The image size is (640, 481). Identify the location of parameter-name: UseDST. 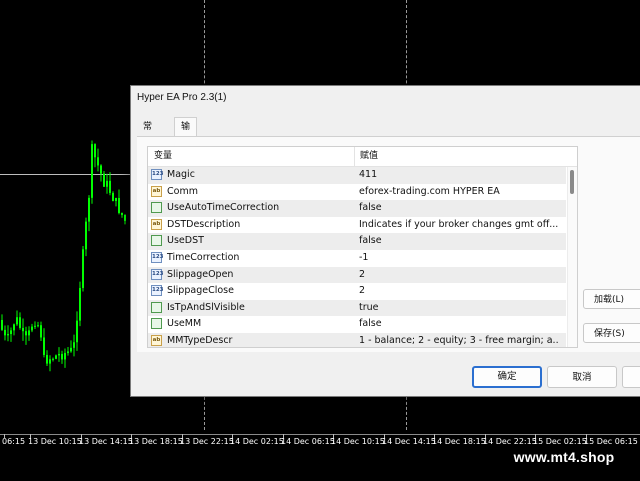
(185, 241).